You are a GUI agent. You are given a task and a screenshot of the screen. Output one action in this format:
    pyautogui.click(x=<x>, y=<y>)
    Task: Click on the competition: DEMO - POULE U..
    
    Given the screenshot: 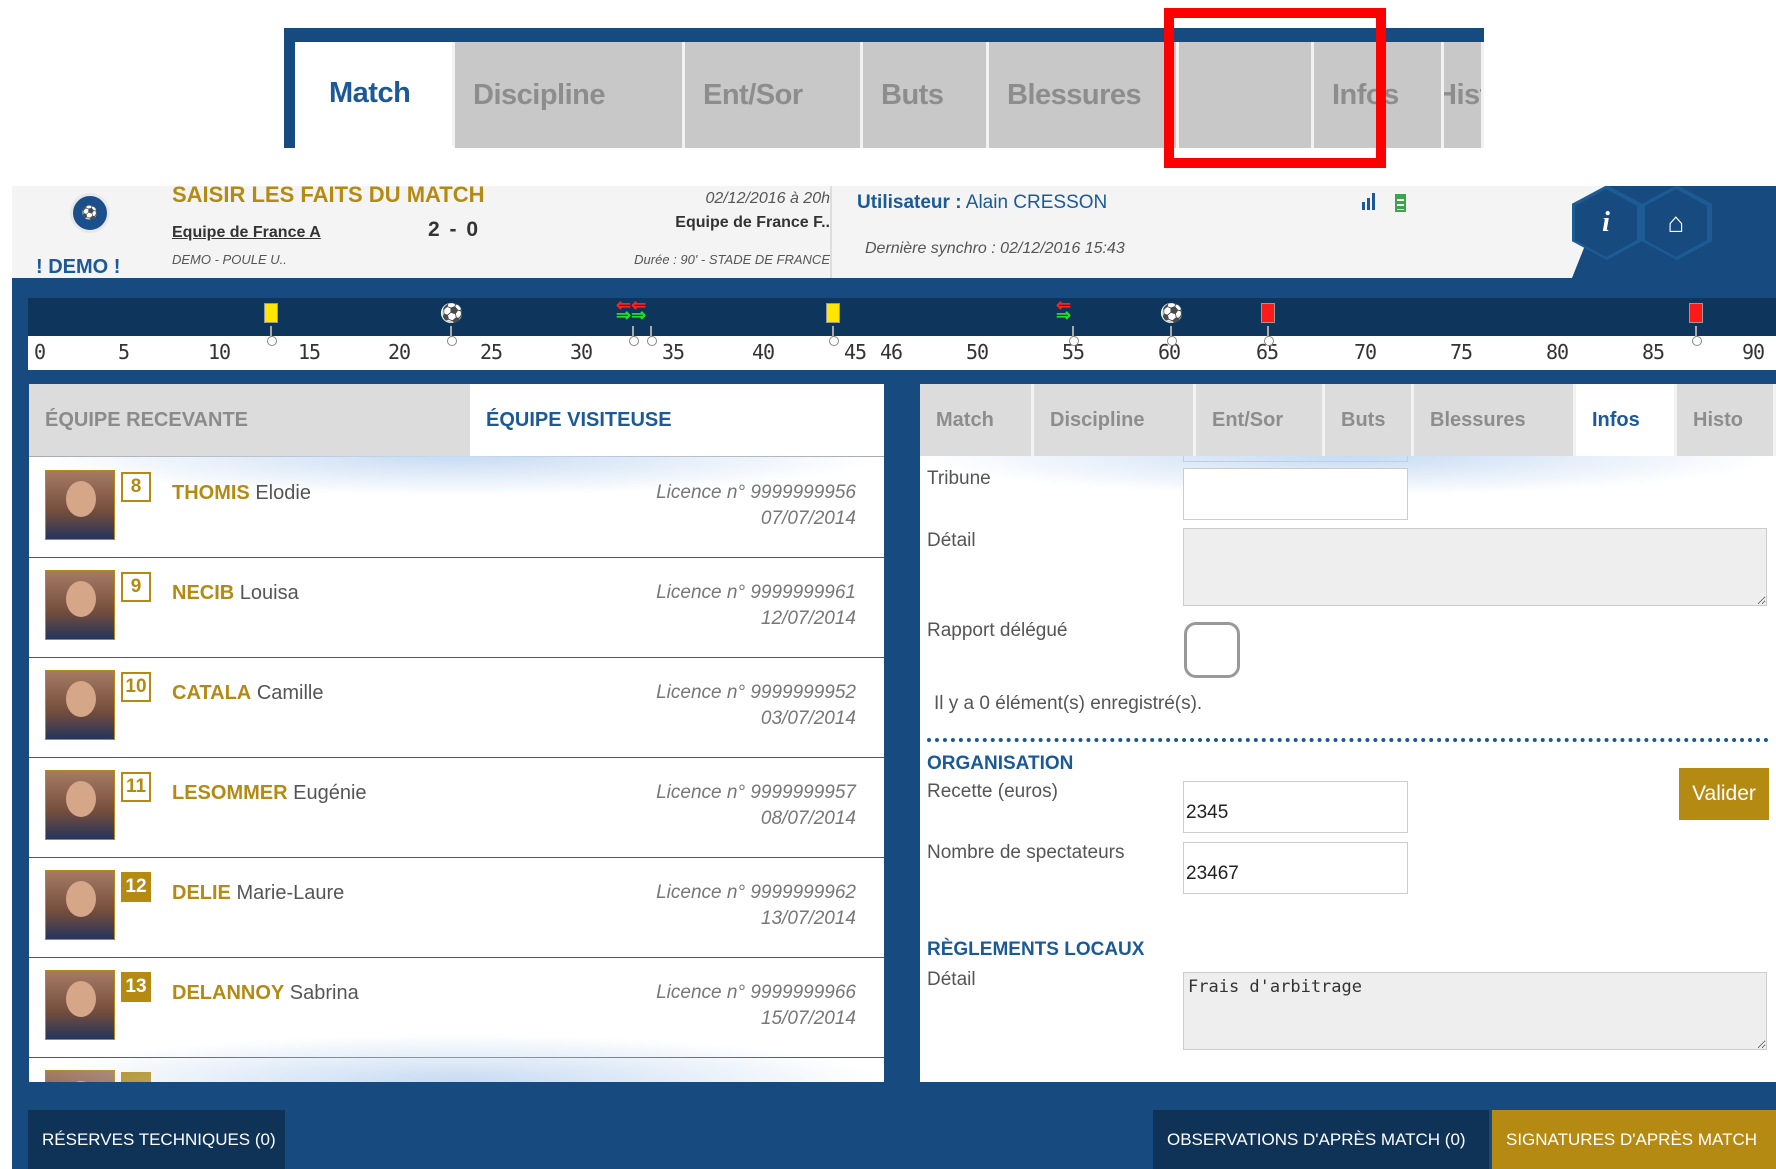 What is the action you would take?
    pyautogui.click(x=229, y=259)
    